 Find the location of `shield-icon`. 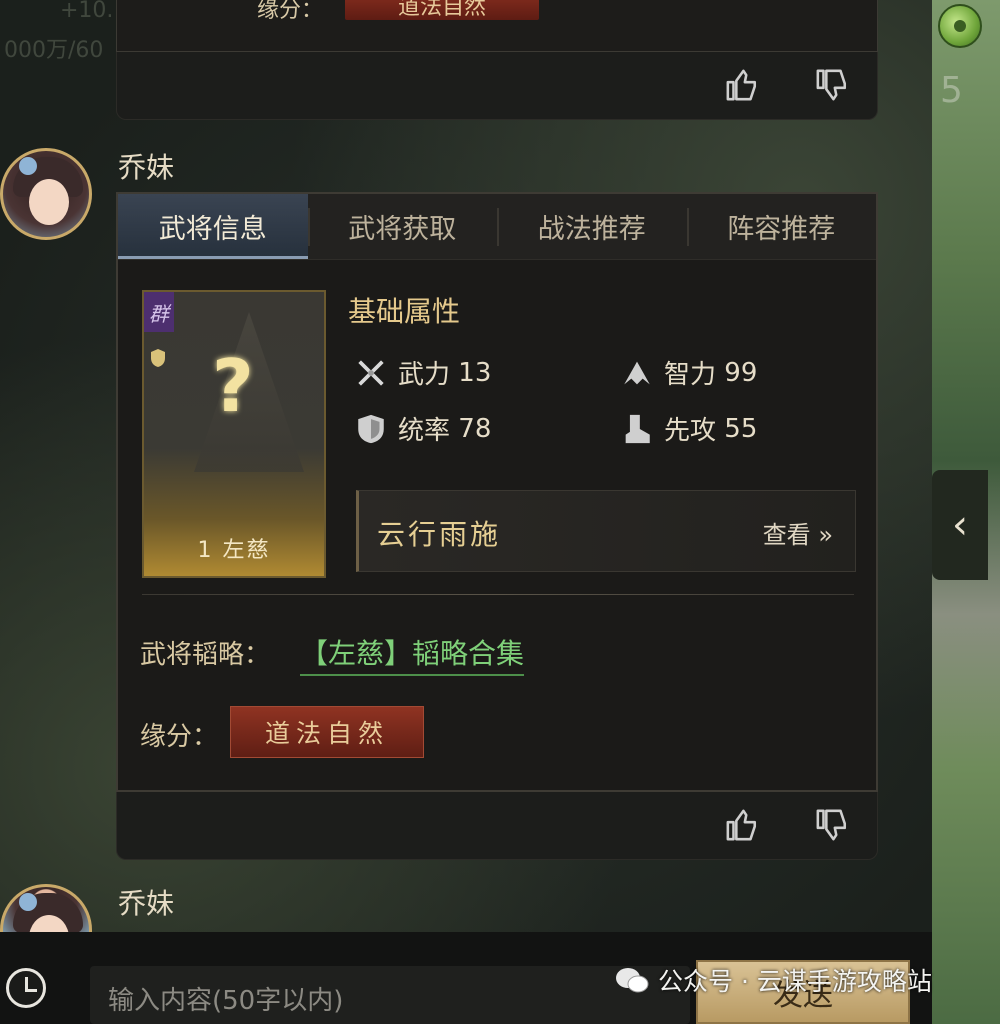

shield-icon is located at coordinates (371, 428).